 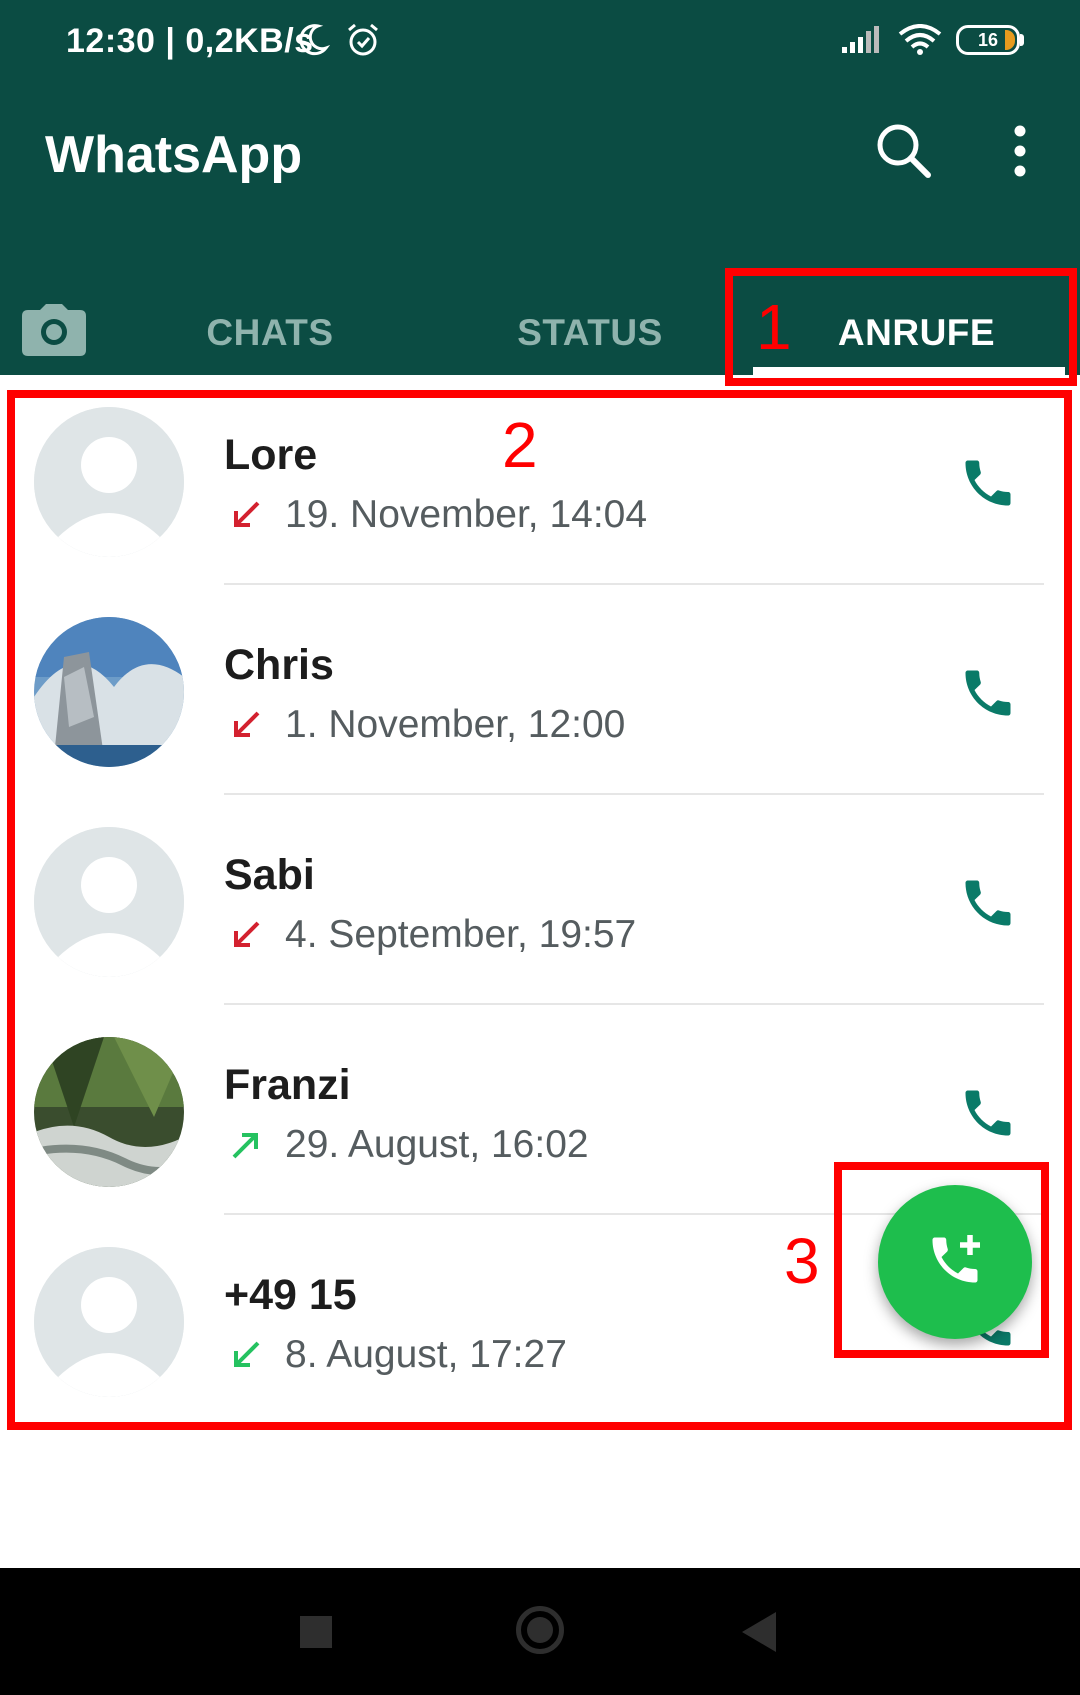 I want to click on camera-icon, so click(x=54, y=330).